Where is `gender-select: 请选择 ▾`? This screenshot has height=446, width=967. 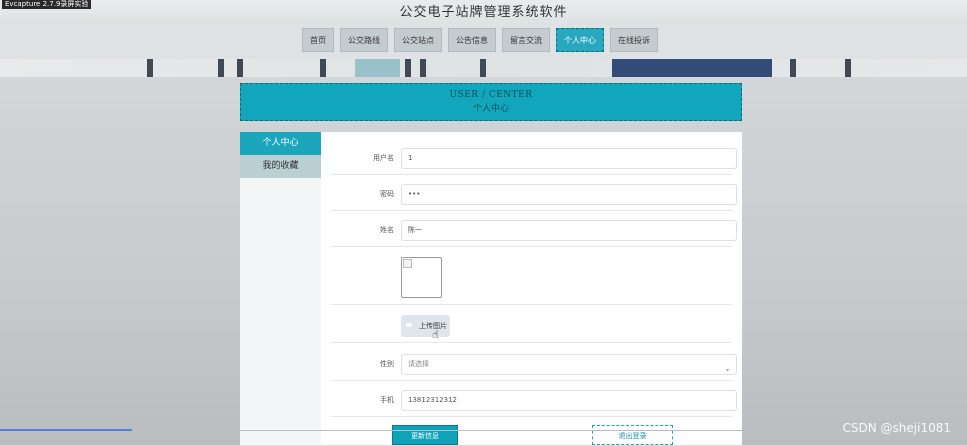
gender-select: 请选择 ▾ is located at coordinates (569, 364).